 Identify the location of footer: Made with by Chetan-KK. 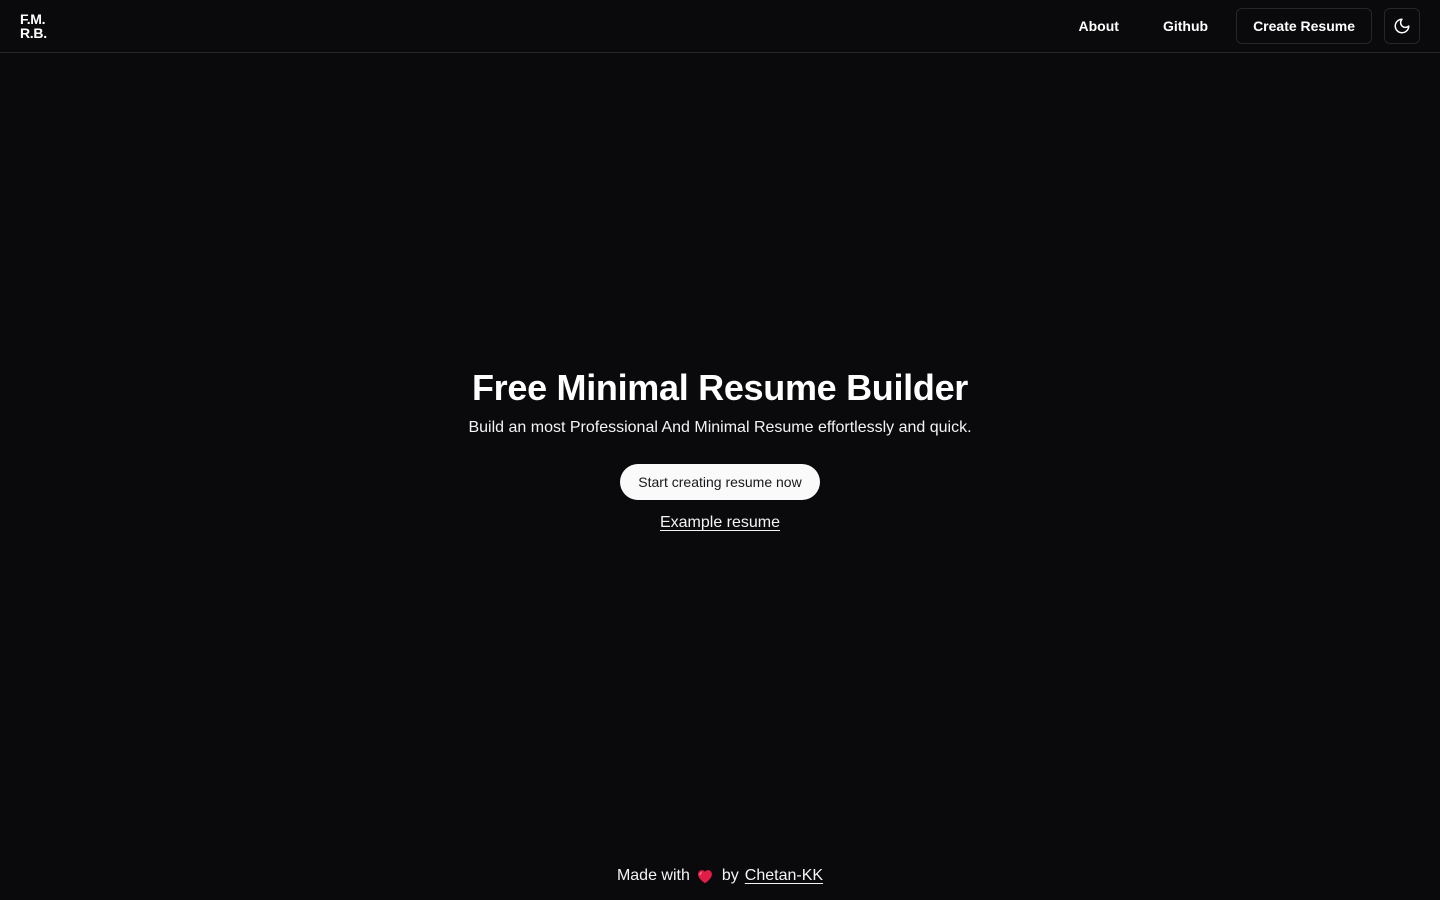
(720, 876).